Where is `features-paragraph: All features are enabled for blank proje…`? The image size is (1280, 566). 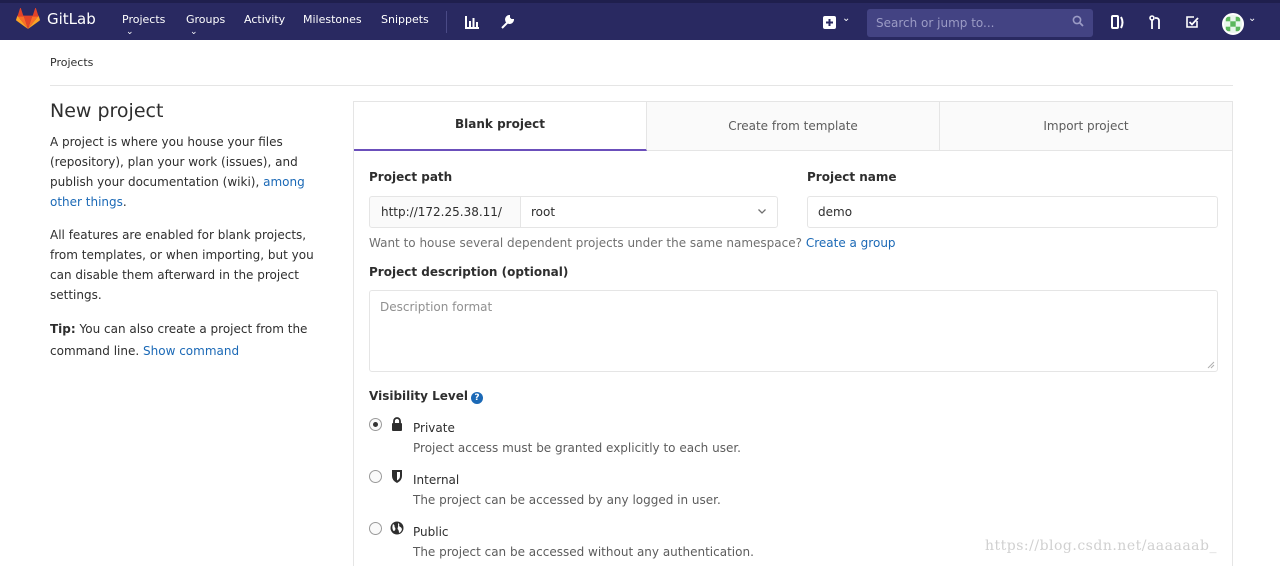
features-paragraph: All features are enabled for blank proje… is located at coordinates (182, 265).